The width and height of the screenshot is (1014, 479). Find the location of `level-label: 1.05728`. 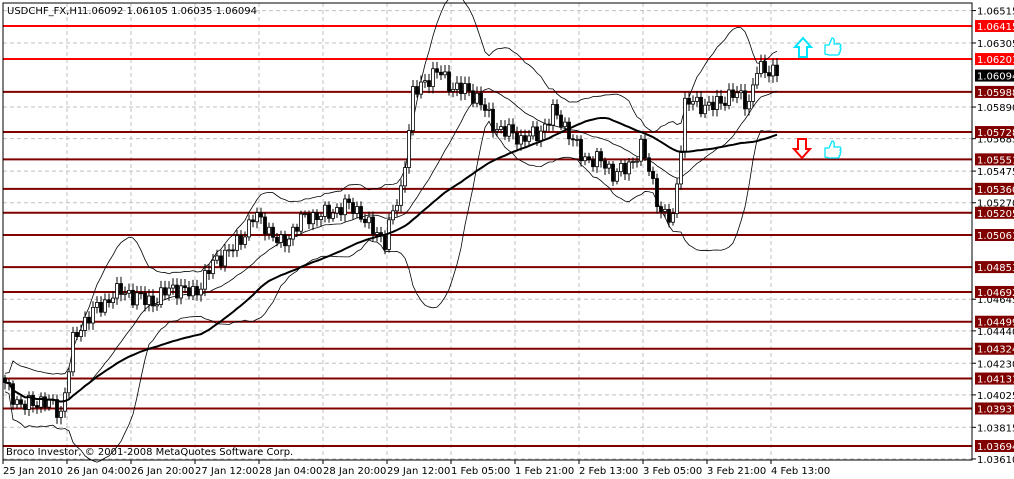

level-label: 1.05728 is located at coordinates (995, 133).